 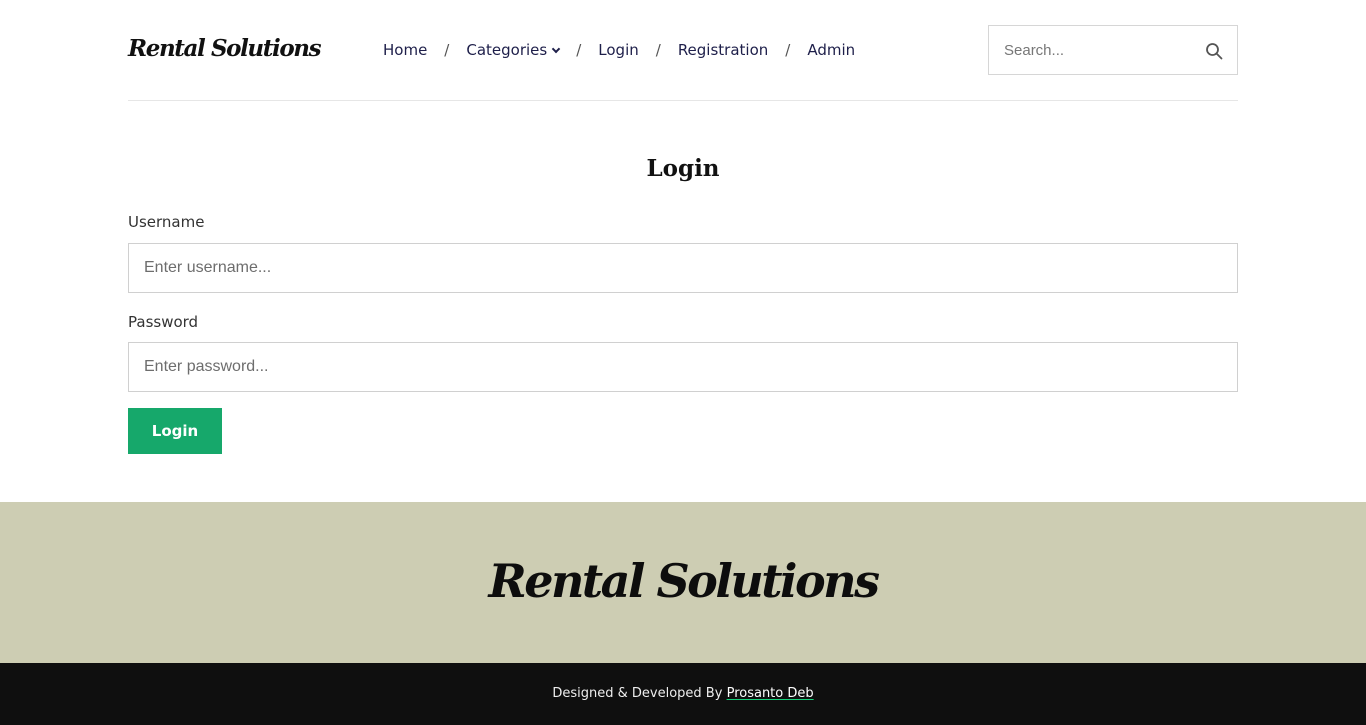 I want to click on nav-categories-label: Categories, so click(x=507, y=50).